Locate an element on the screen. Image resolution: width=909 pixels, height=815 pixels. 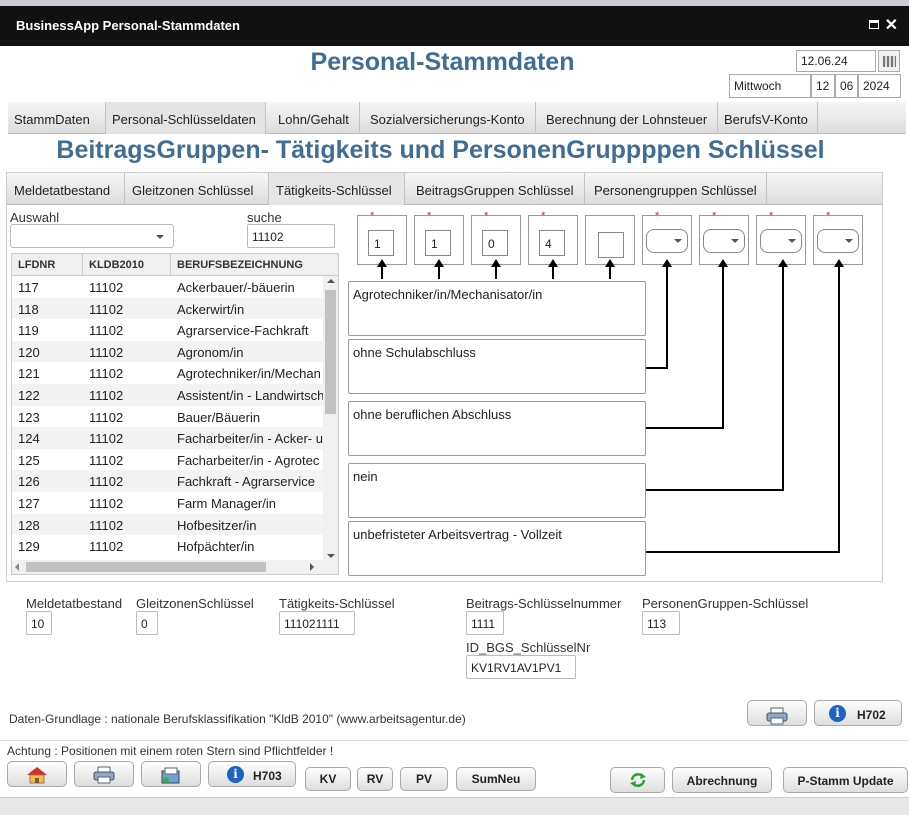
page-title: Personal-Stammdaten is located at coordinates (442, 62).